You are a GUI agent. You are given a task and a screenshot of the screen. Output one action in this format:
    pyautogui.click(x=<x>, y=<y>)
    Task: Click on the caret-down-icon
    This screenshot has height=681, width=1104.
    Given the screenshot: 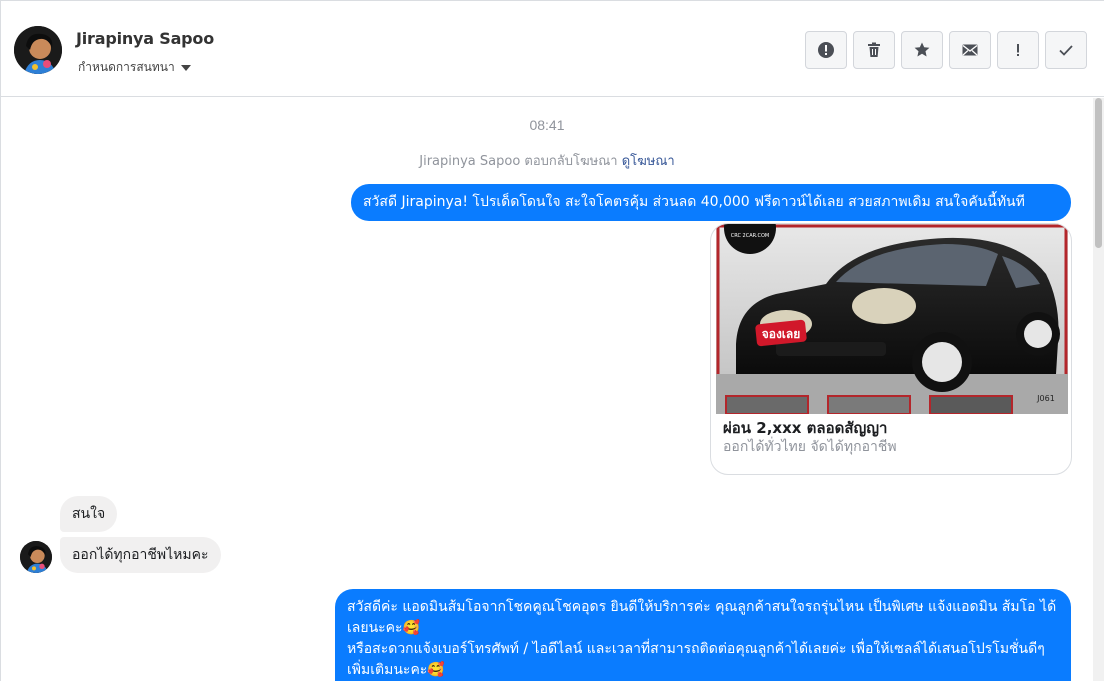 What is the action you would take?
    pyautogui.click(x=185, y=68)
    